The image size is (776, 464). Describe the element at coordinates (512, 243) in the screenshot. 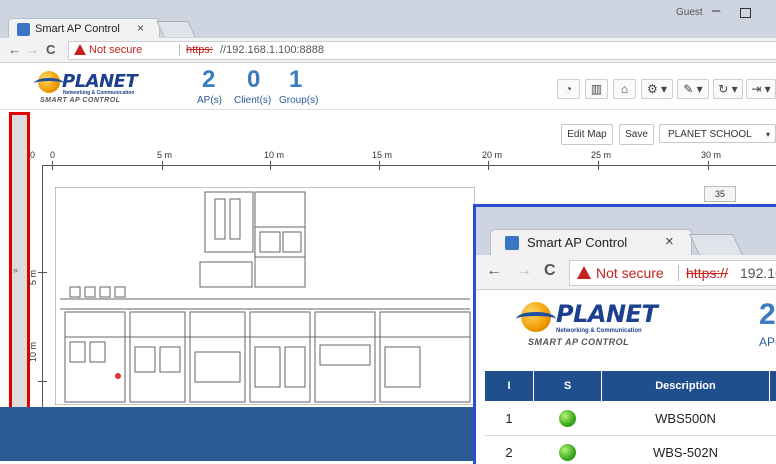

I see `favicon-icon` at that location.